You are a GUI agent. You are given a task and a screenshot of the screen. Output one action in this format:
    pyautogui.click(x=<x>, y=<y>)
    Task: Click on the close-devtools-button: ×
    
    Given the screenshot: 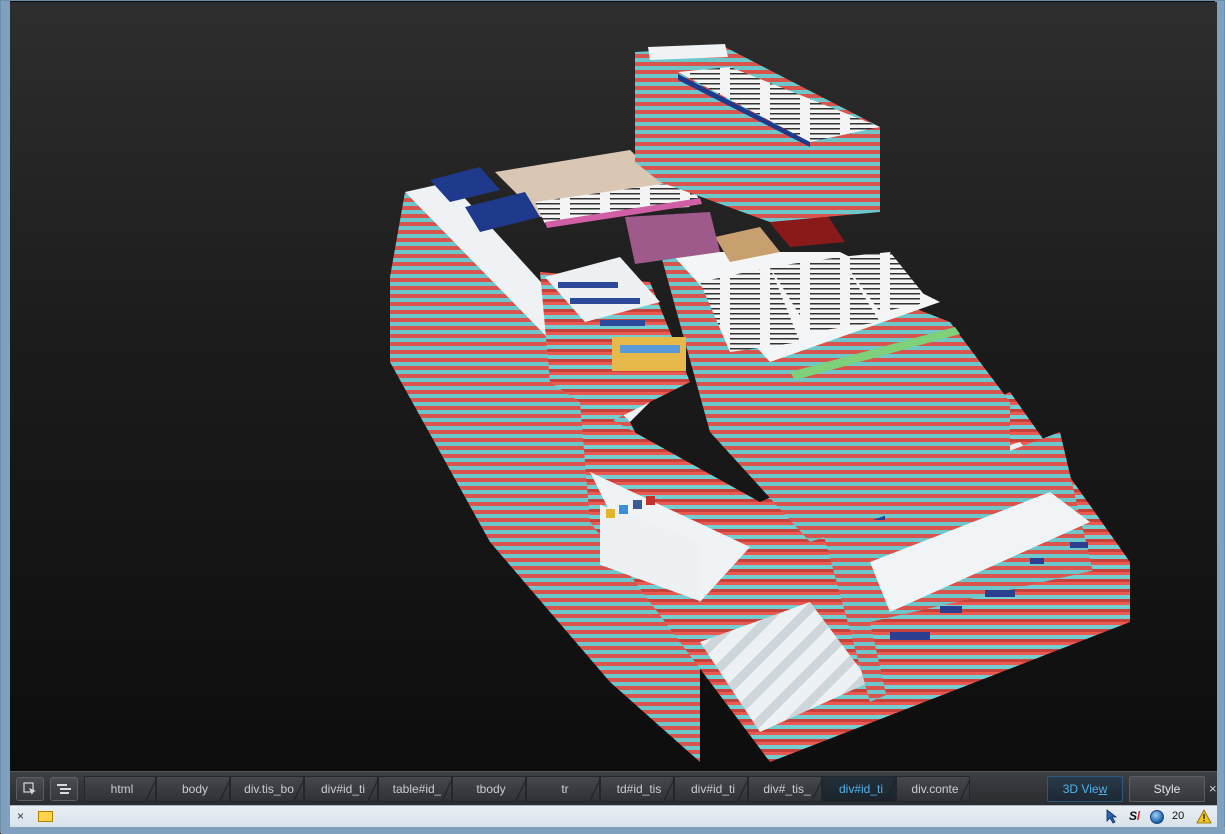 What is the action you would take?
    pyautogui.click(x=1213, y=788)
    